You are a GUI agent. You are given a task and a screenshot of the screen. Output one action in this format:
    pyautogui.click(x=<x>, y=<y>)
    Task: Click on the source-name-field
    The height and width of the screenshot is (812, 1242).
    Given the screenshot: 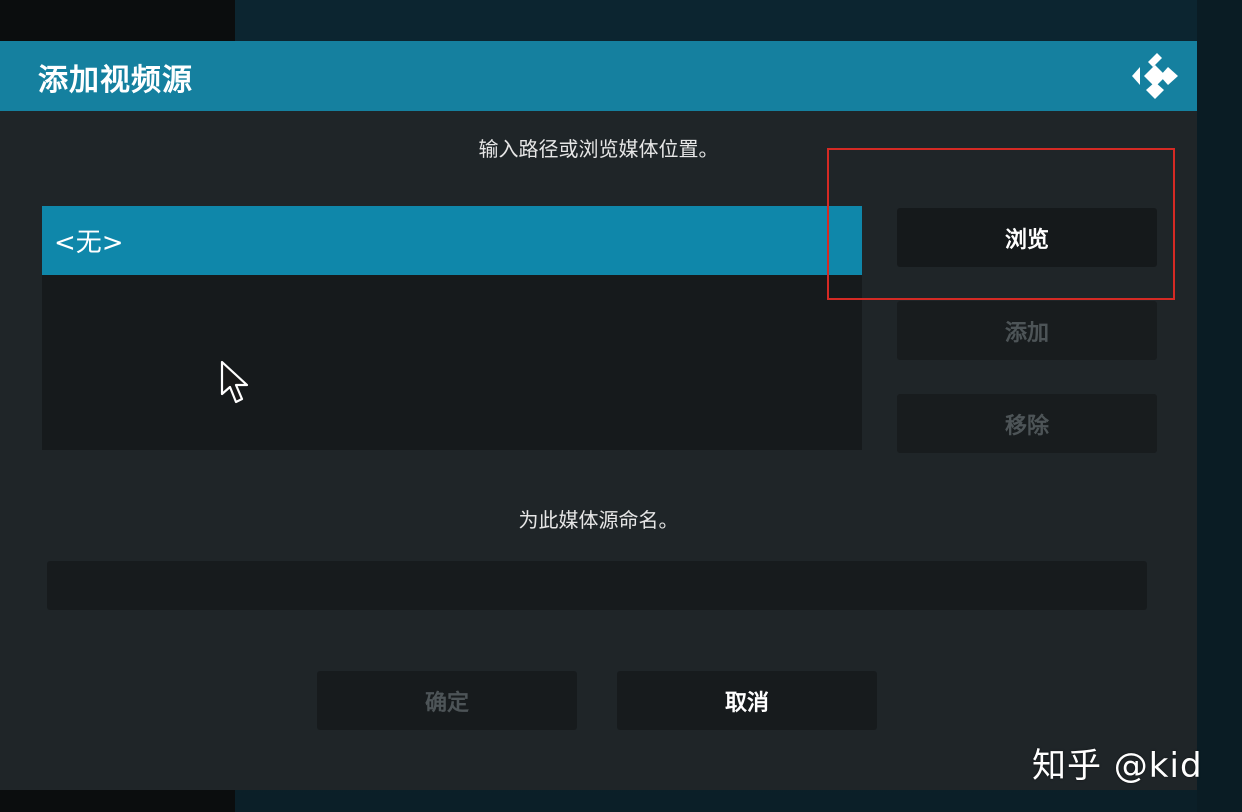 What is the action you would take?
    pyautogui.click(x=597, y=585)
    